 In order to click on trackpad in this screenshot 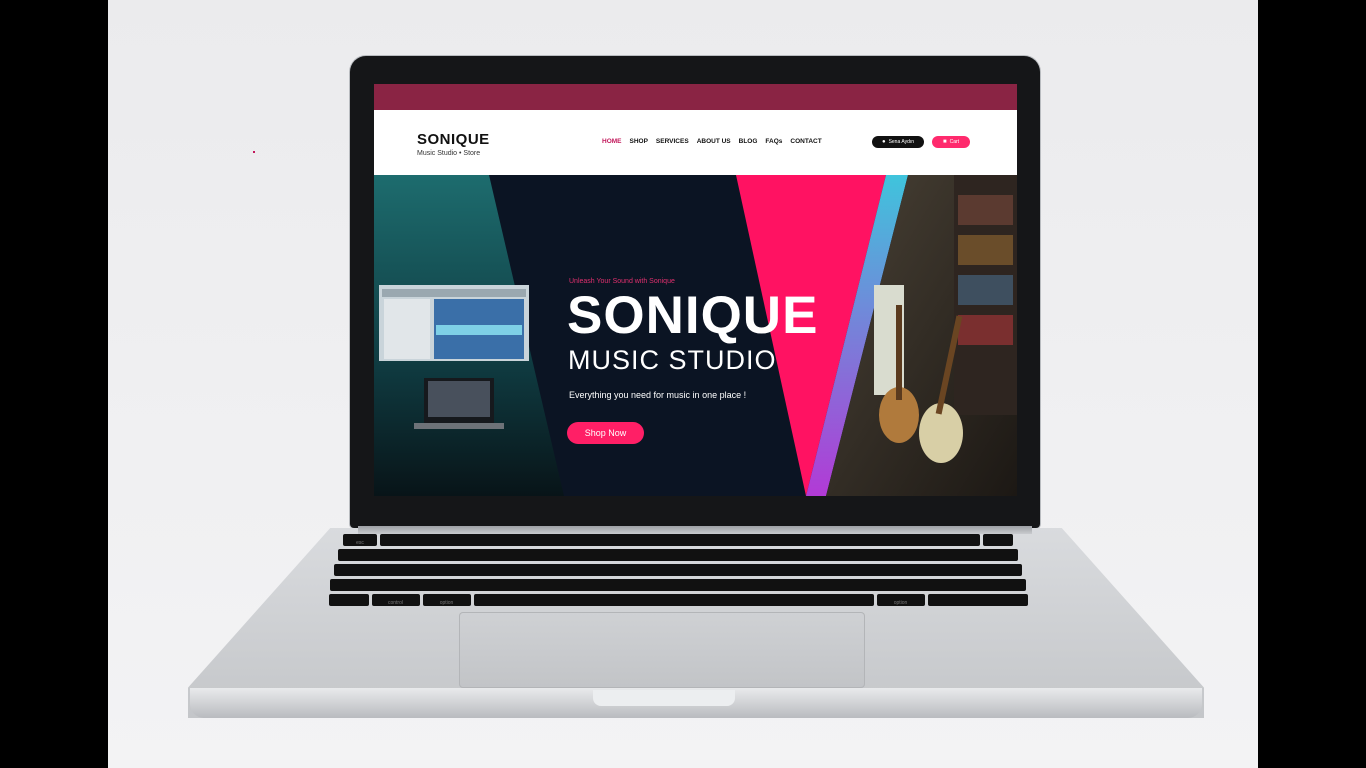, I will do `click(662, 650)`.